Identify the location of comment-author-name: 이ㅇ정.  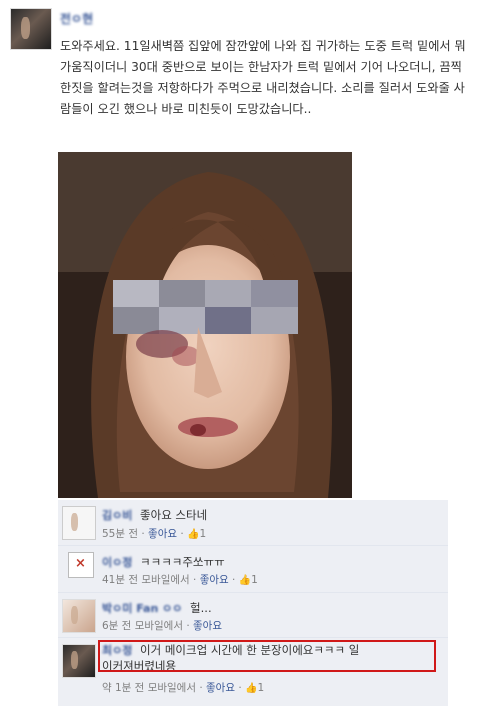
(117, 562).